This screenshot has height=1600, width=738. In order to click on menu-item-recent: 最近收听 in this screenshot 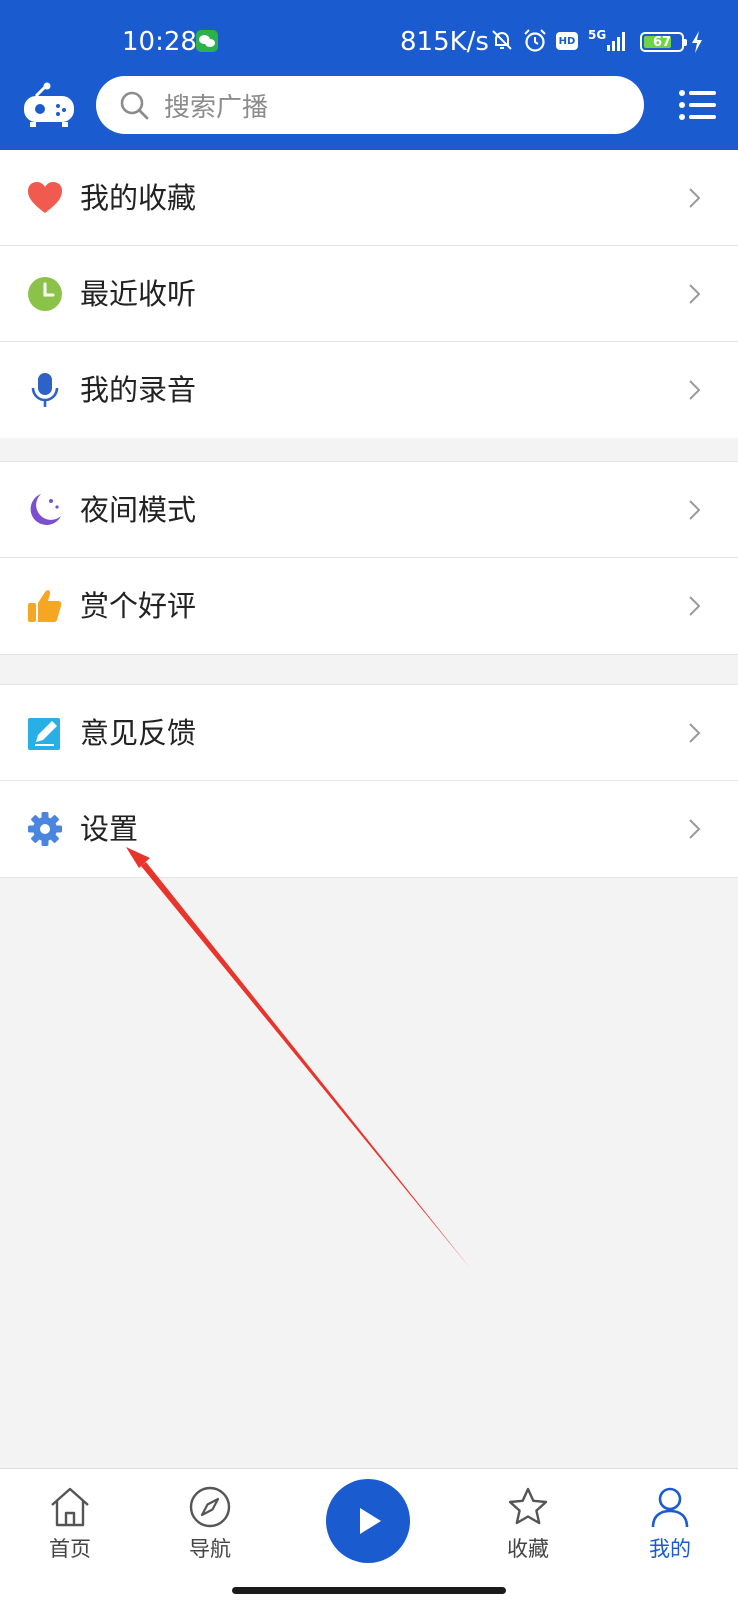, I will do `click(369, 294)`.